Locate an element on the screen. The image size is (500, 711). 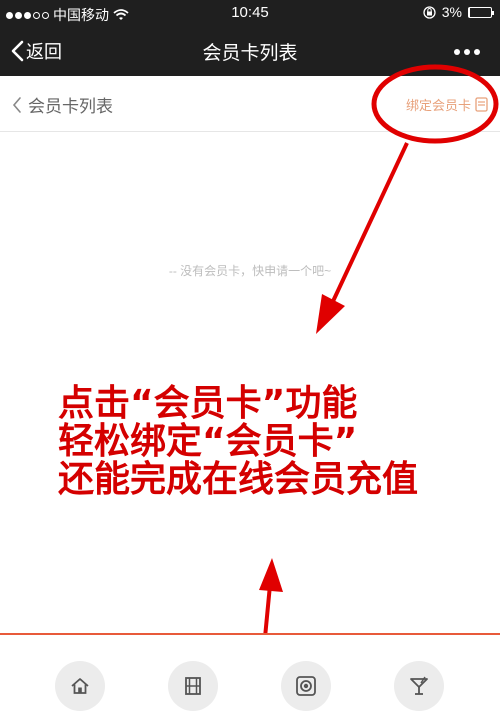
film-icon is located at coordinates (193, 686).